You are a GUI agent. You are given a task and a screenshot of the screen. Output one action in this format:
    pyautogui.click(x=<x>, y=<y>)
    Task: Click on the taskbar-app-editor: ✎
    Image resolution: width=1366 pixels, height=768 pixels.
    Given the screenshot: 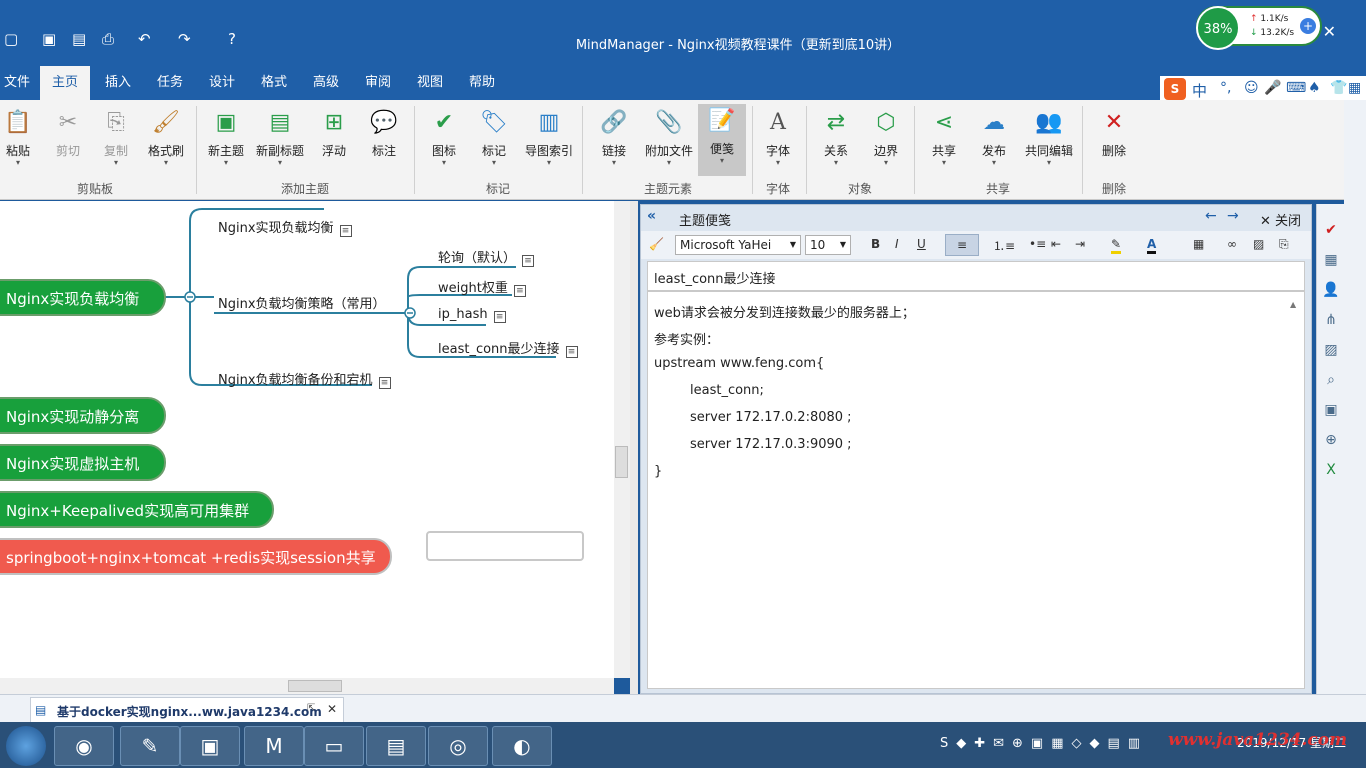 What is the action you would take?
    pyautogui.click(x=150, y=746)
    